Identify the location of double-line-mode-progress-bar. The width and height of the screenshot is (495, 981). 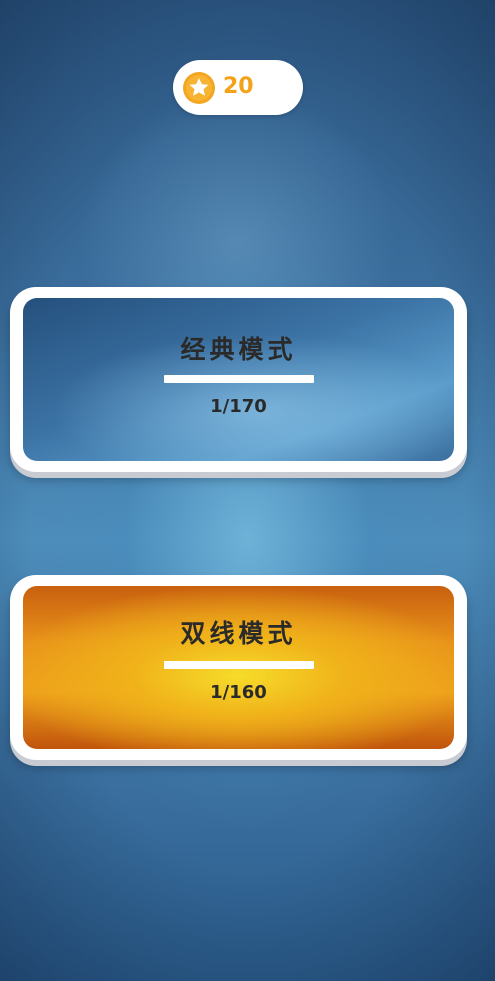
(239, 665).